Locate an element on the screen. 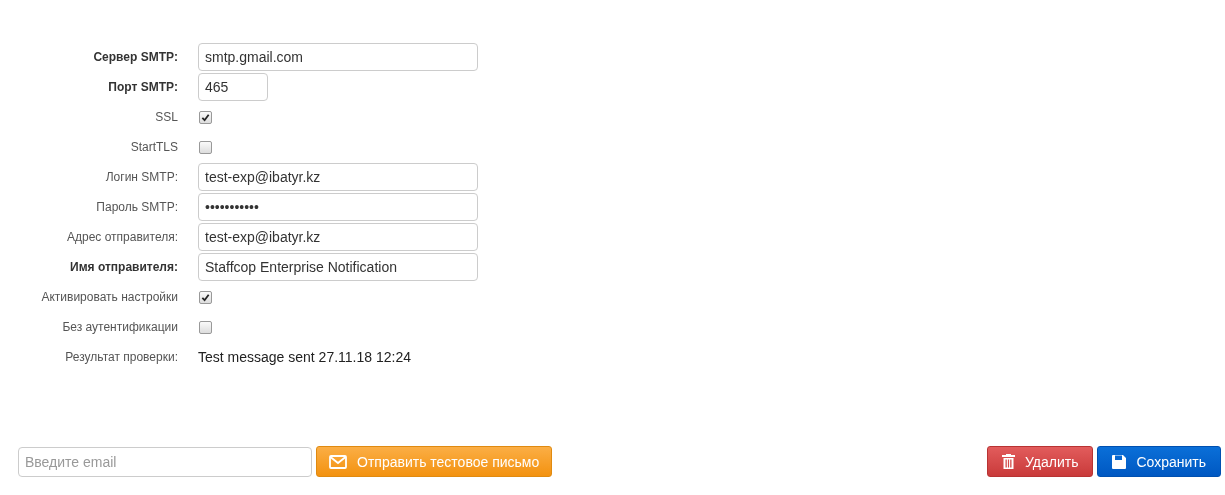 The width and height of the screenshot is (1225, 495). field-label: Активировать настройки is located at coordinates (109, 297).